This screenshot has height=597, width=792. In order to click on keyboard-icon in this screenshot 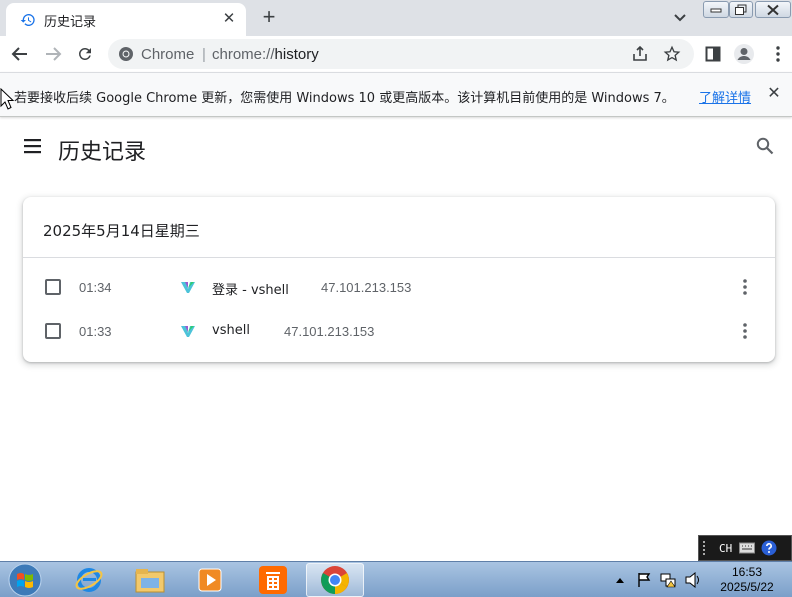, I will do `click(747, 548)`.